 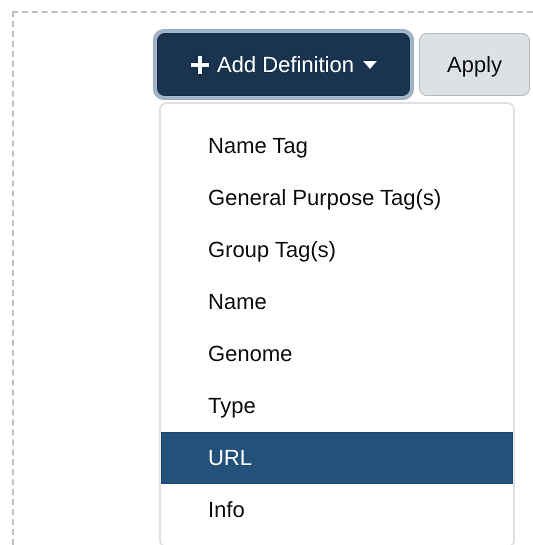 What do you see at coordinates (369, 64) in the screenshot?
I see `caret-icon` at bounding box center [369, 64].